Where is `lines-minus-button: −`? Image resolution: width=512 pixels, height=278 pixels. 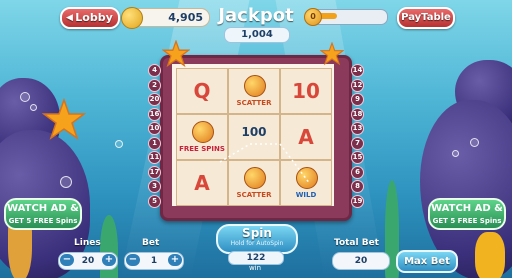
lines-minus-button: − is located at coordinates (67, 260).